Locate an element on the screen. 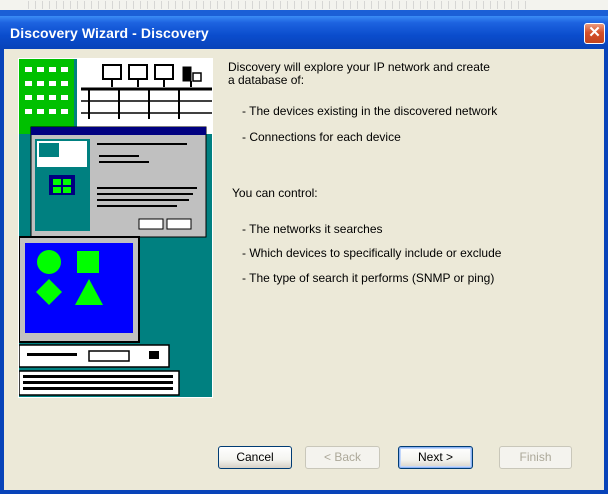 Image resolution: width=608 pixels, height=494 pixels. back-button: < Back is located at coordinates (342, 457).